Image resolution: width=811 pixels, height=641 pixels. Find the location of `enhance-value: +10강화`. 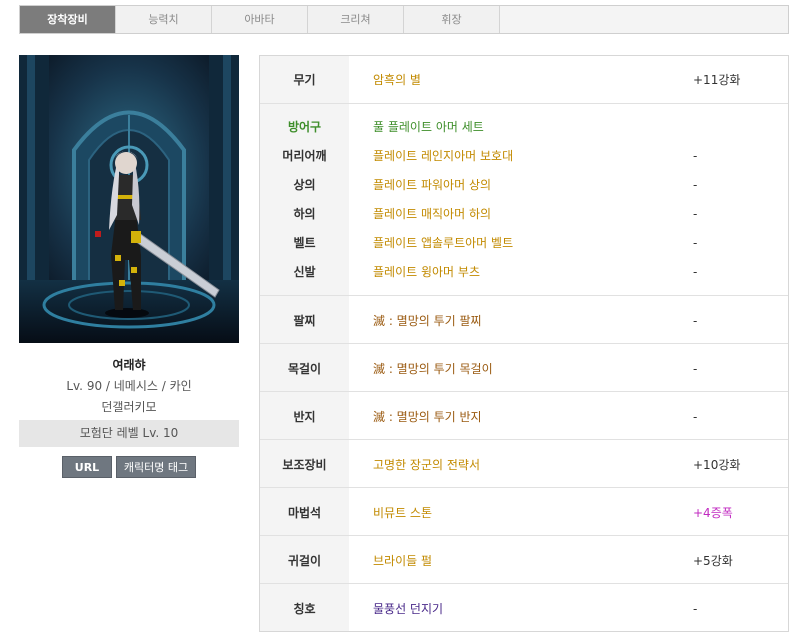

enhance-value: +10강화 is located at coordinates (717, 465).